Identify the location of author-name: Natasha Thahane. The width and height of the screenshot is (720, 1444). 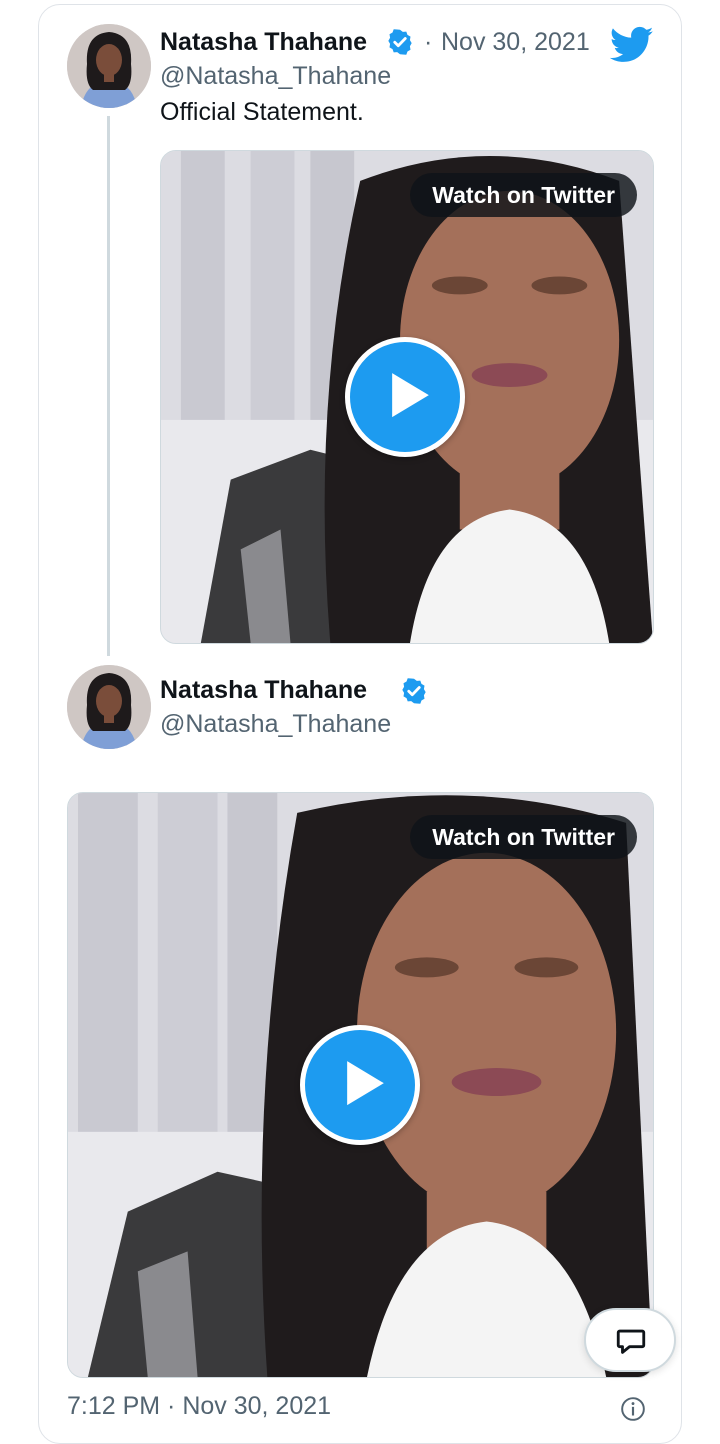
(271, 42).